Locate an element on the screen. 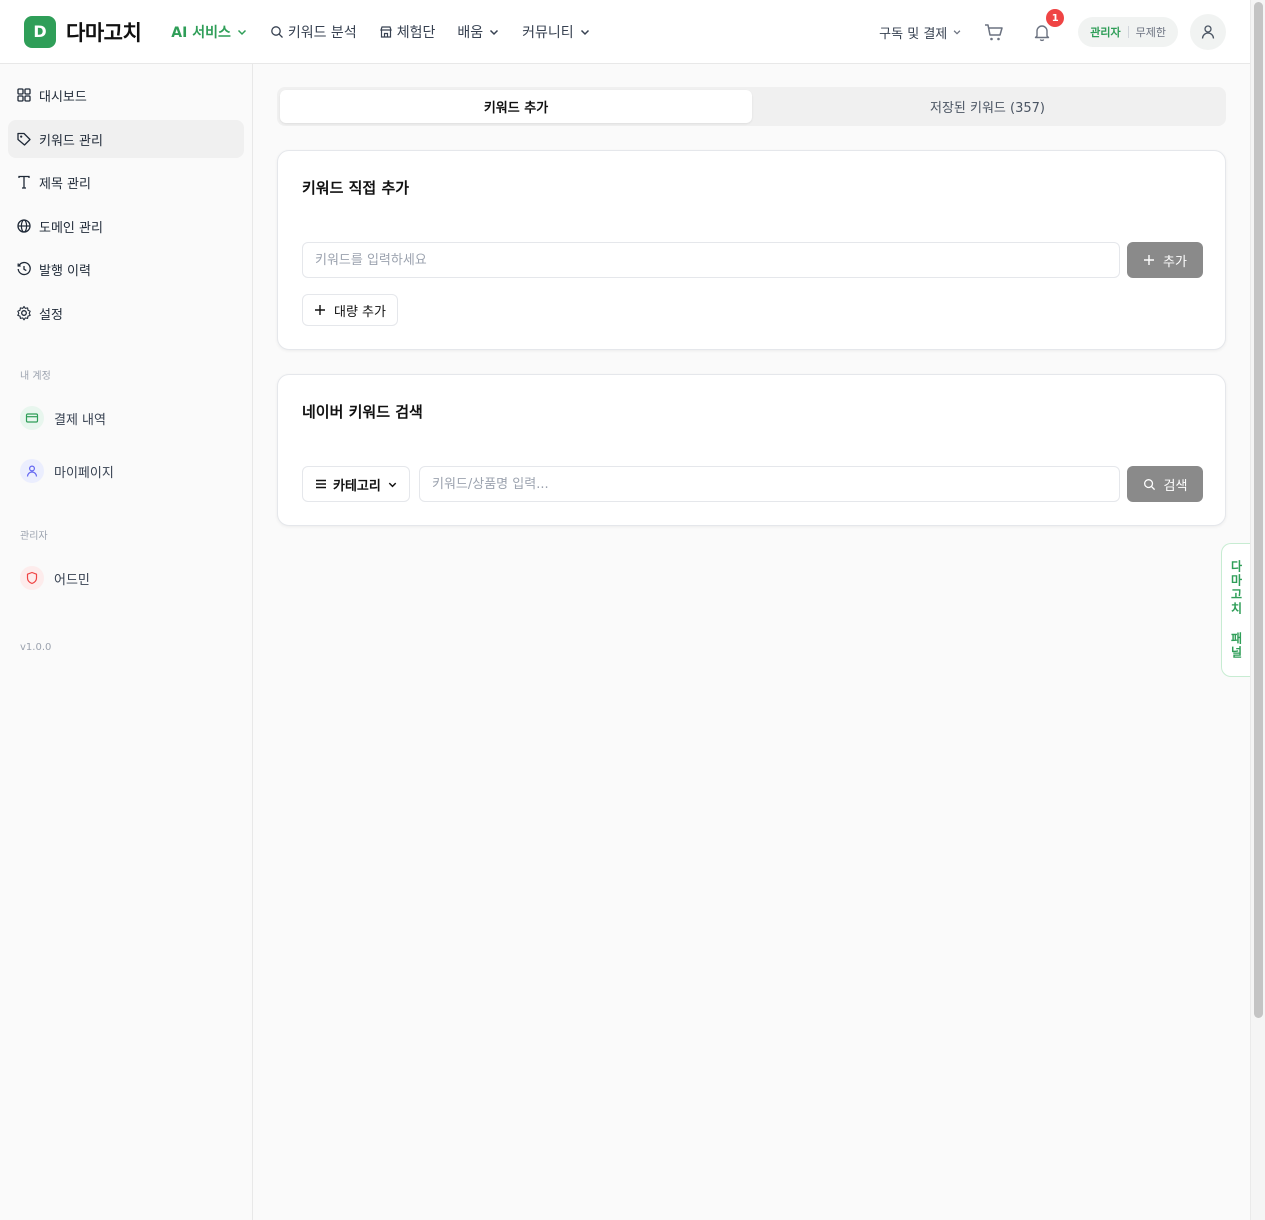  sidebar-item-history: 발행 이력 is located at coordinates (126, 269).